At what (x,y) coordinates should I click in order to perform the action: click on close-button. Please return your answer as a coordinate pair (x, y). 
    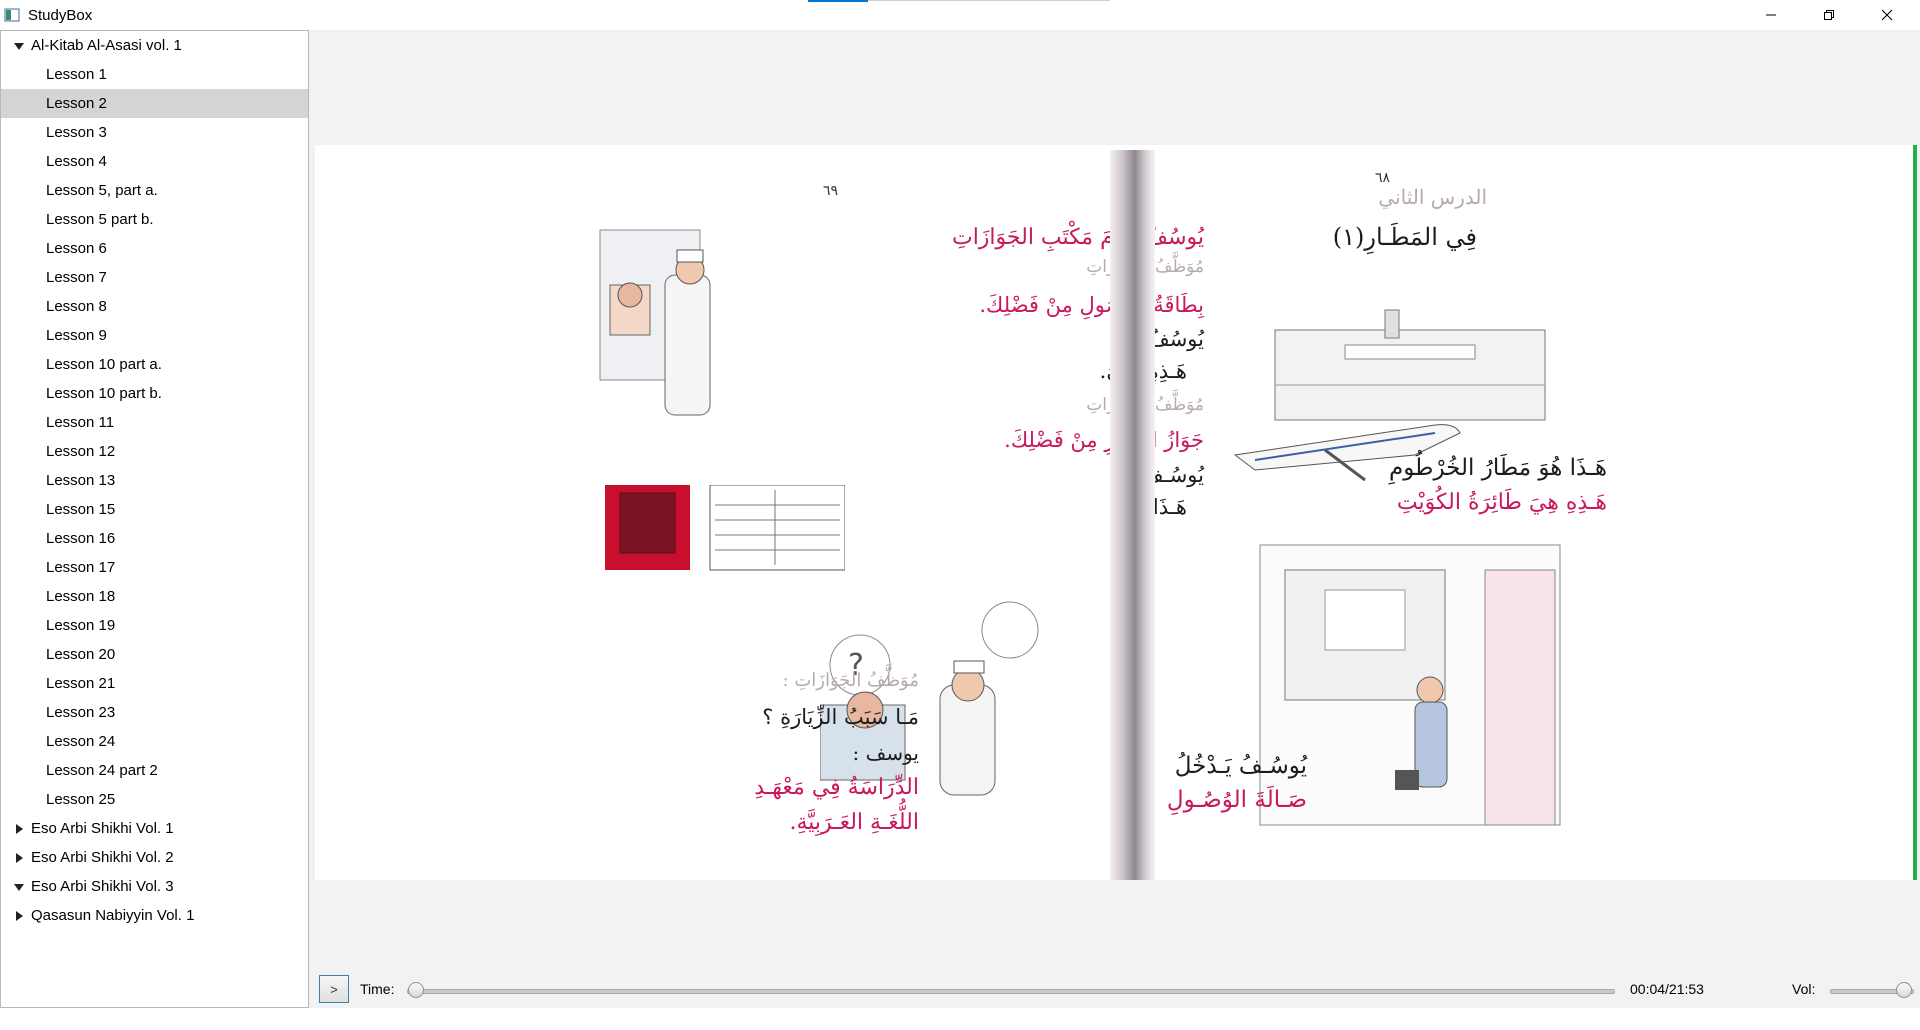
    Looking at the image, I should click on (1887, 15).